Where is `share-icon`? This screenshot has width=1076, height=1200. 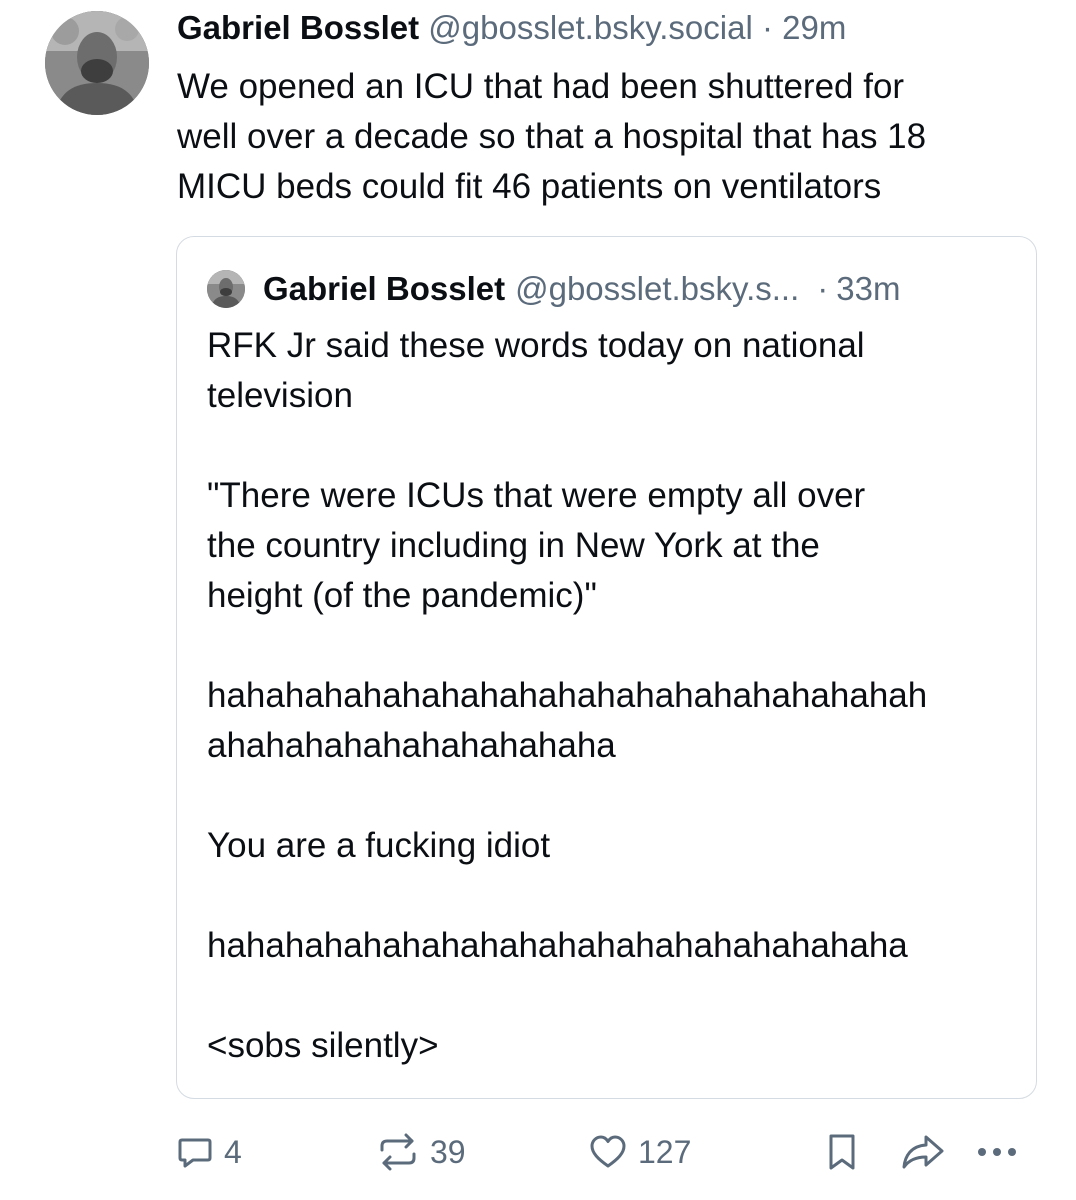 share-icon is located at coordinates (923, 1152).